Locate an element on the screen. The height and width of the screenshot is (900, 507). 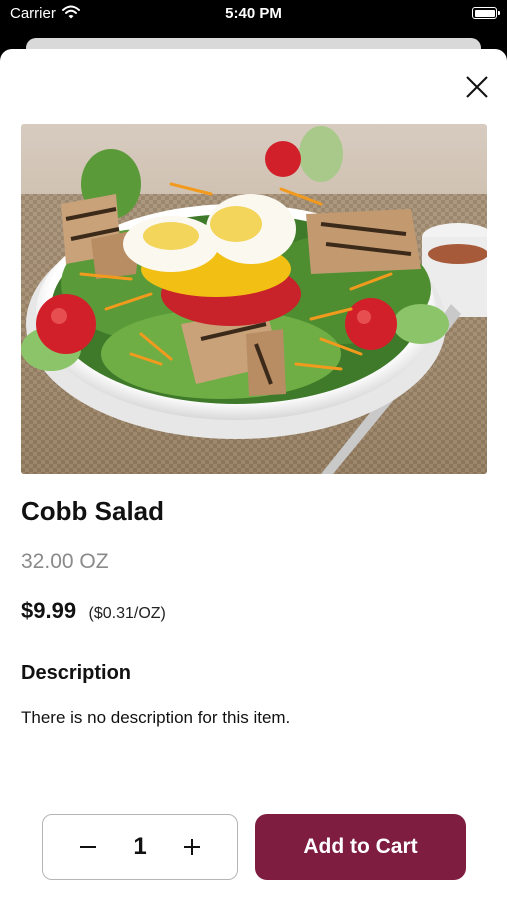
description-heading: Description is located at coordinates (76, 673).